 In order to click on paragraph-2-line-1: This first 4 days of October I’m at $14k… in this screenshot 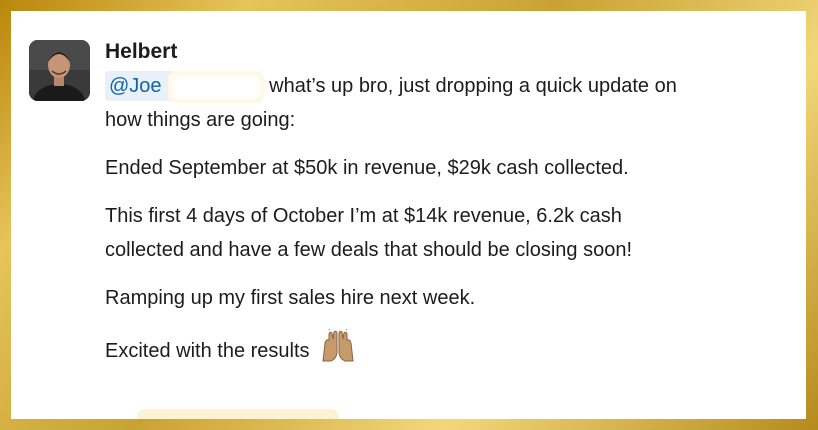, I will do `click(363, 216)`.